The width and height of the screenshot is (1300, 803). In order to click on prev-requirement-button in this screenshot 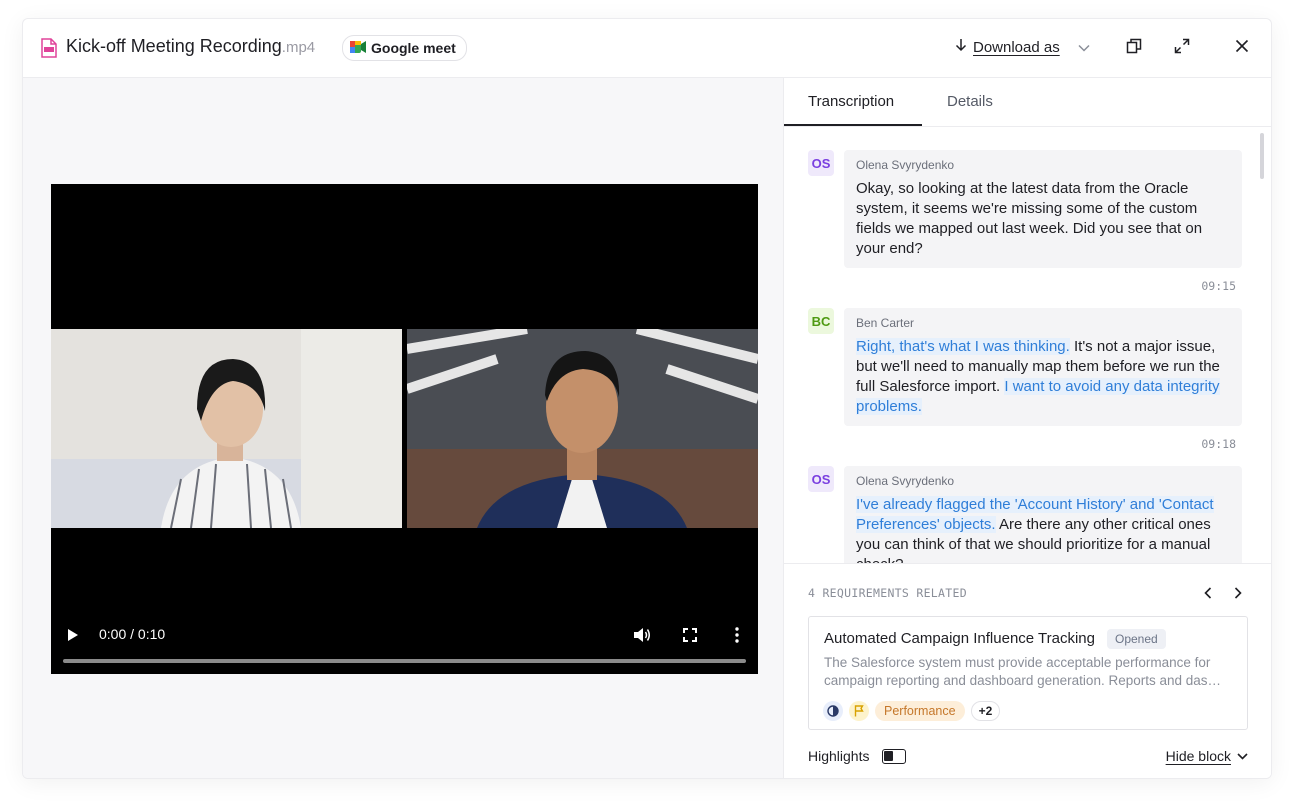, I will do `click(1208, 595)`.